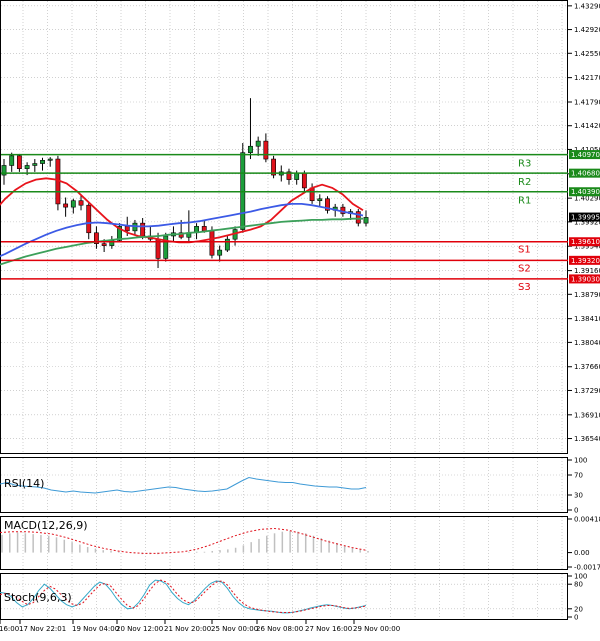 This screenshot has width=600, height=641. Describe the element at coordinates (587, 319) in the screenshot. I see `price-tick-label: 1.38410` at that location.